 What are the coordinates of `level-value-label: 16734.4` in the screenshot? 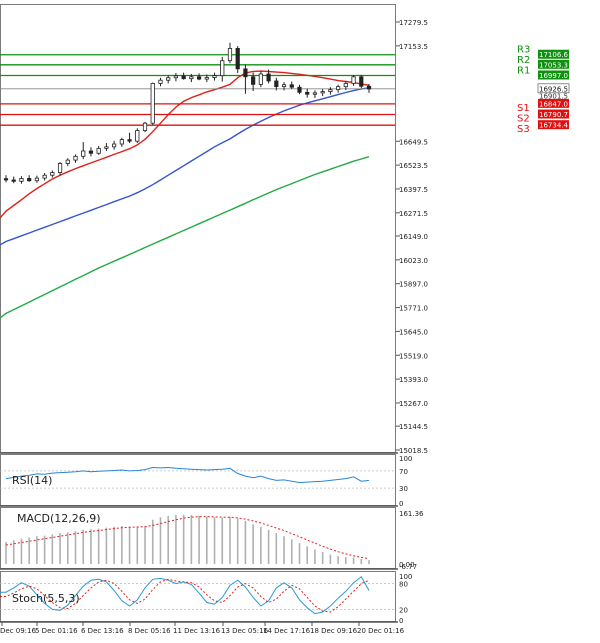 It's located at (553, 126).